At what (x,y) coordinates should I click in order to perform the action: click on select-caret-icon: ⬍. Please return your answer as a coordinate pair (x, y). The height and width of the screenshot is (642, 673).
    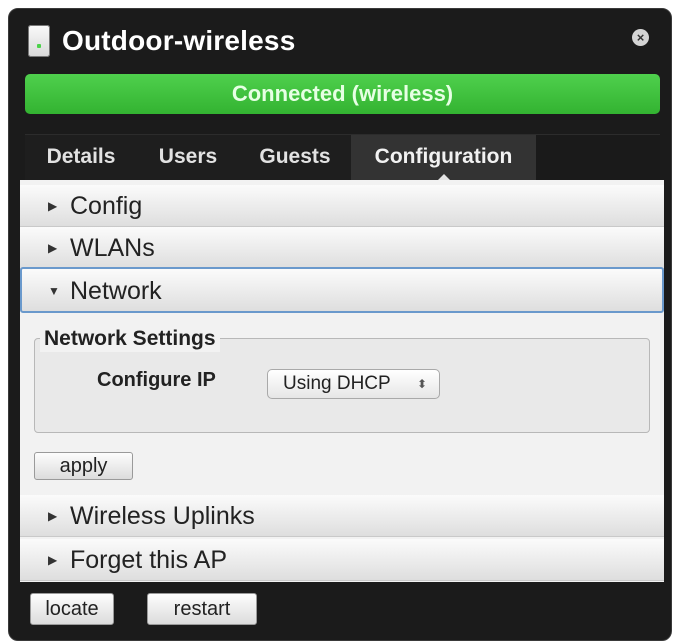
    Looking at the image, I should click on (422, 384).